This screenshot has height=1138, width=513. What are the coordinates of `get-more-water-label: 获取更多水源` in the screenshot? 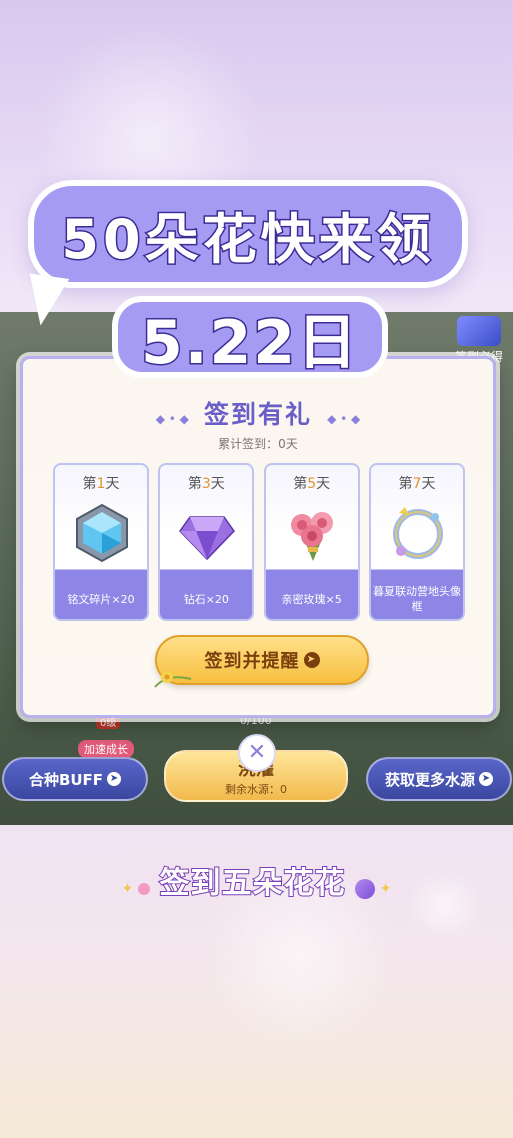 It's located at (429, 779).